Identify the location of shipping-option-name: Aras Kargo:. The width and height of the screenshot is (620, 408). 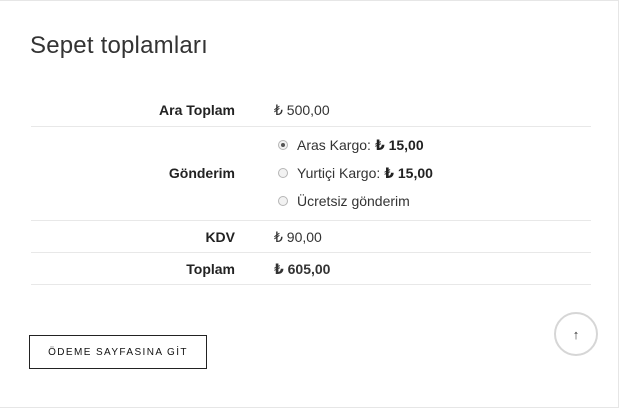
(334, 145).